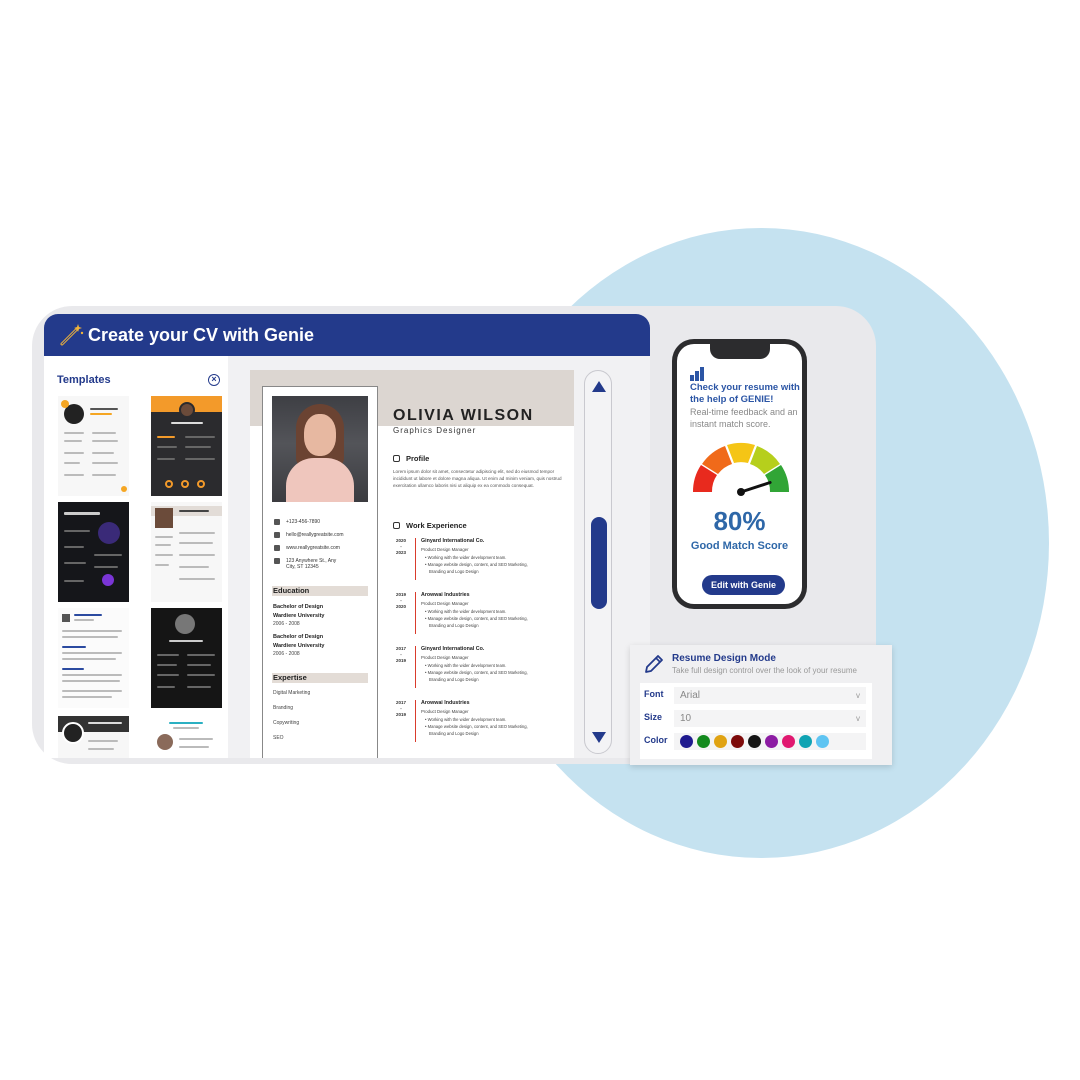 The height and width of the screenshot is (1080, 1080). I want to click on resume-name: OLIVIA WILSON, so click(463, 416).